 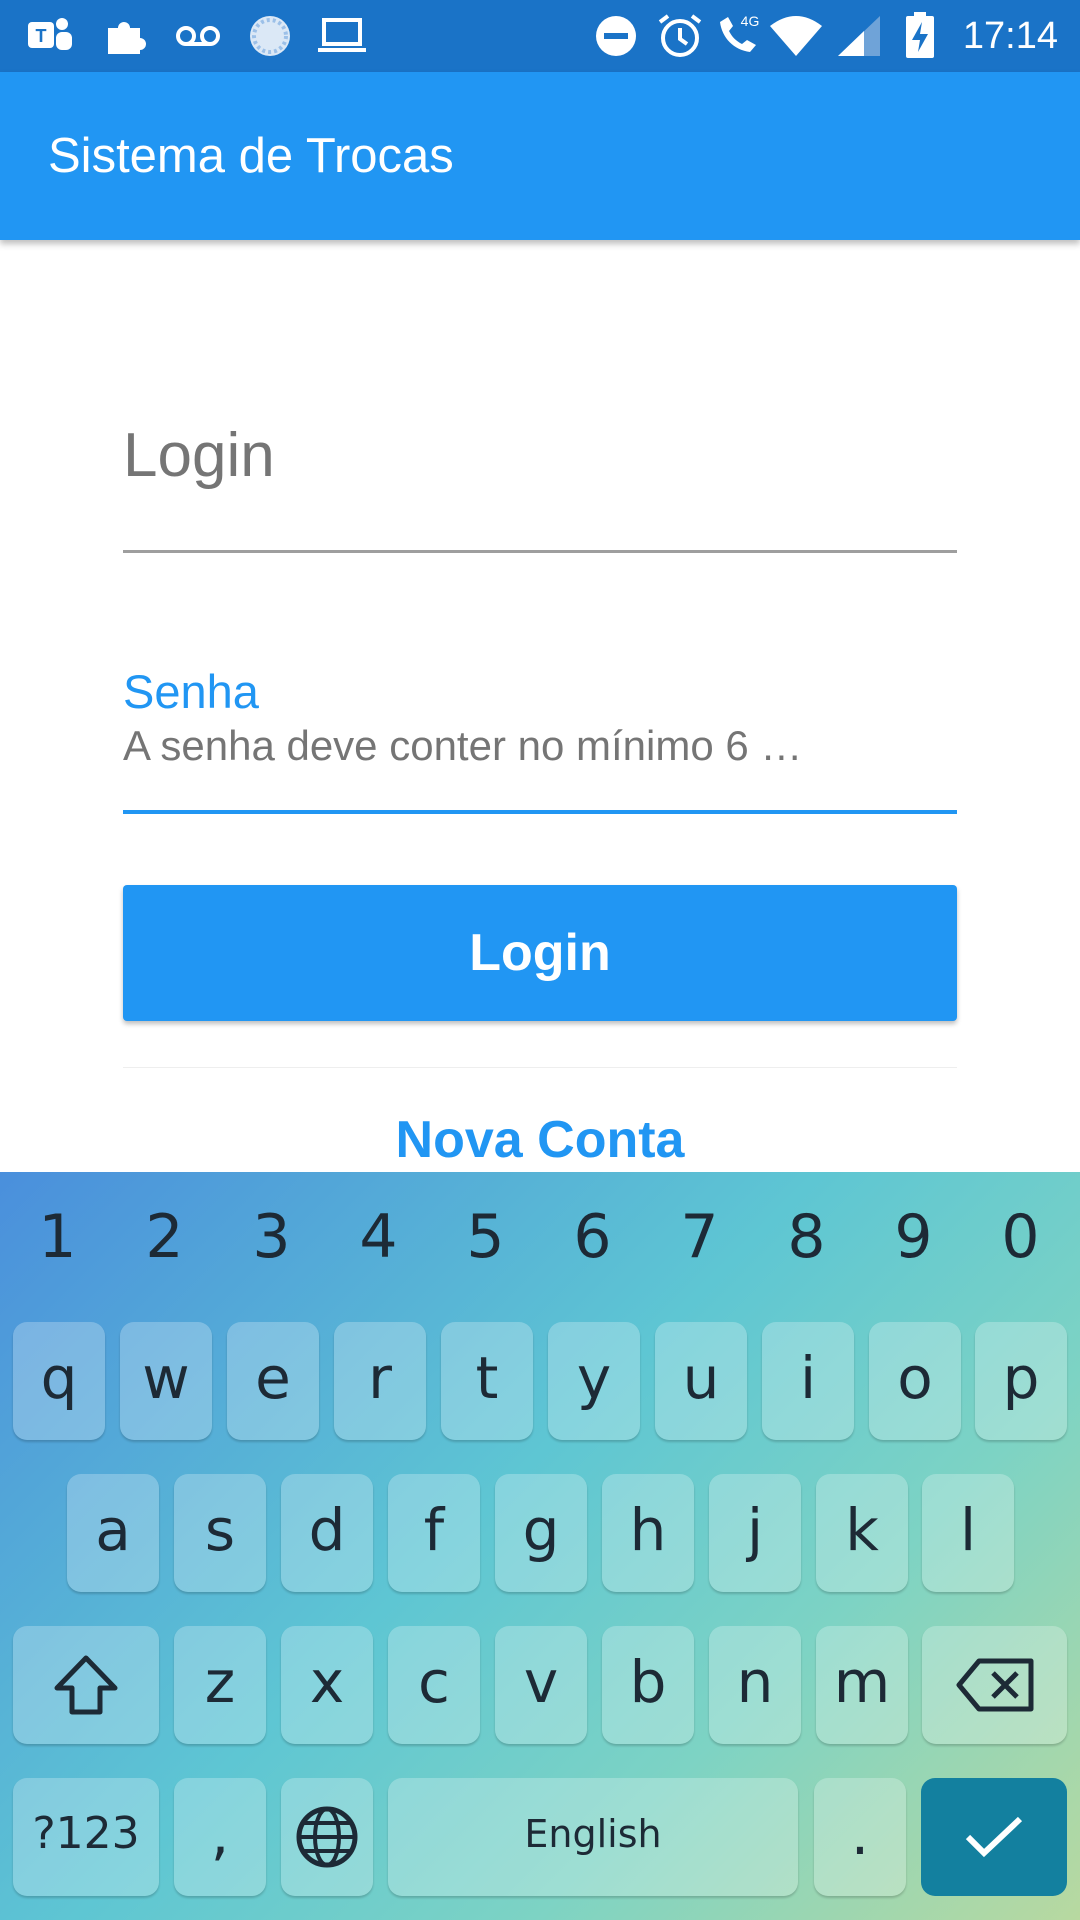 What do you see at coordinates (487, 1381) in the screenshot?
I see `key-t: t` at bounding box center [487, 1381].